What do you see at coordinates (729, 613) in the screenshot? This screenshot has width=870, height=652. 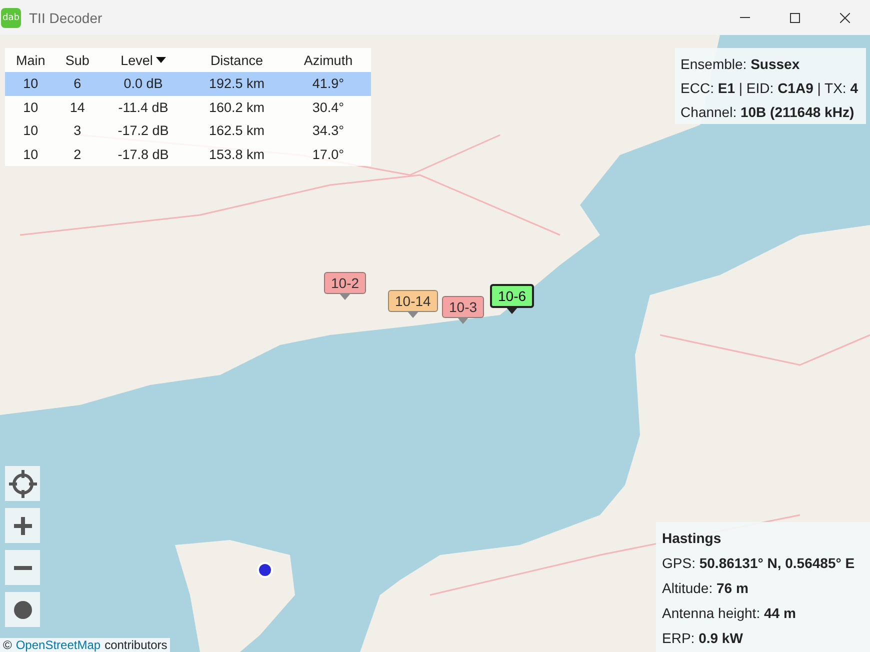 I see `info-line: Antenna height: 44 m` at bounding box center [729, 613].